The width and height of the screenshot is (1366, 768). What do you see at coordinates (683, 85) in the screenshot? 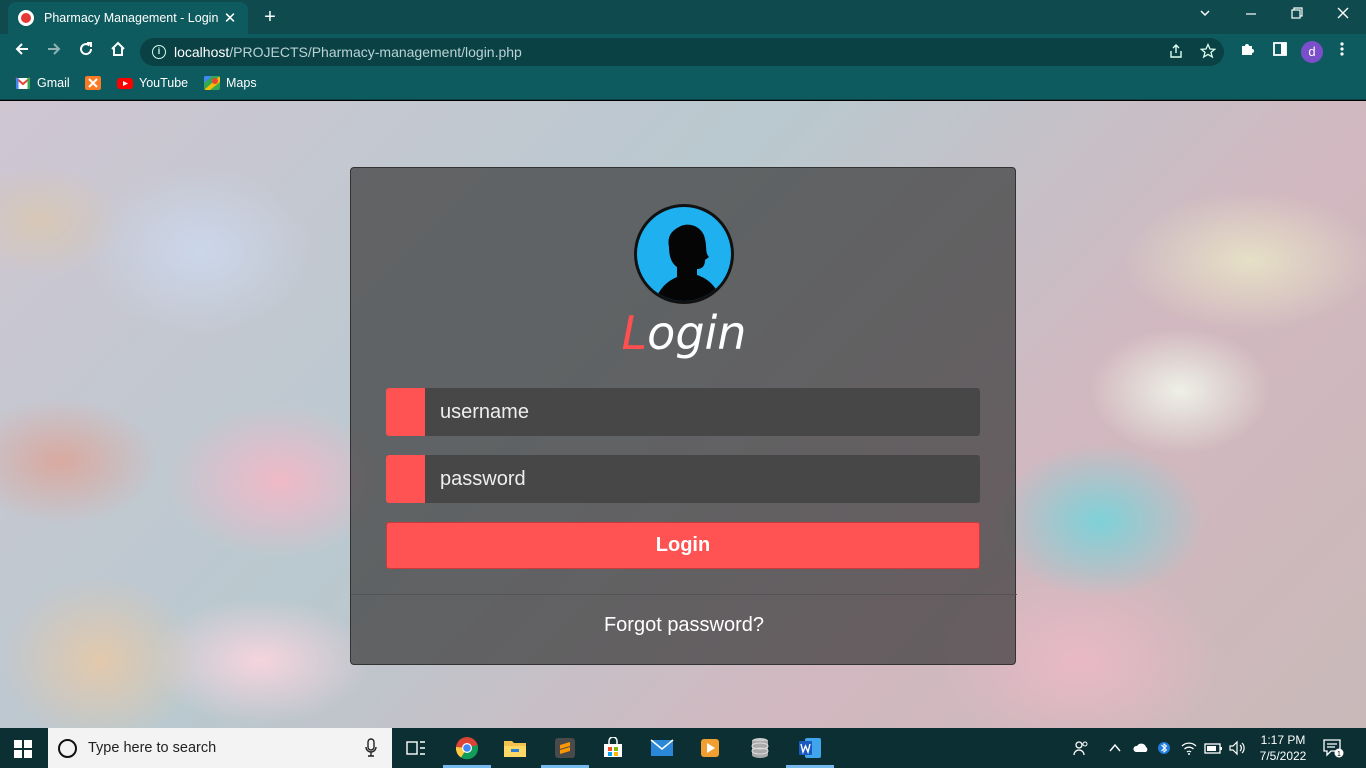
I see `bookmarks-bar: Gmail YouTube Maps` at bounding box center [683, 85].